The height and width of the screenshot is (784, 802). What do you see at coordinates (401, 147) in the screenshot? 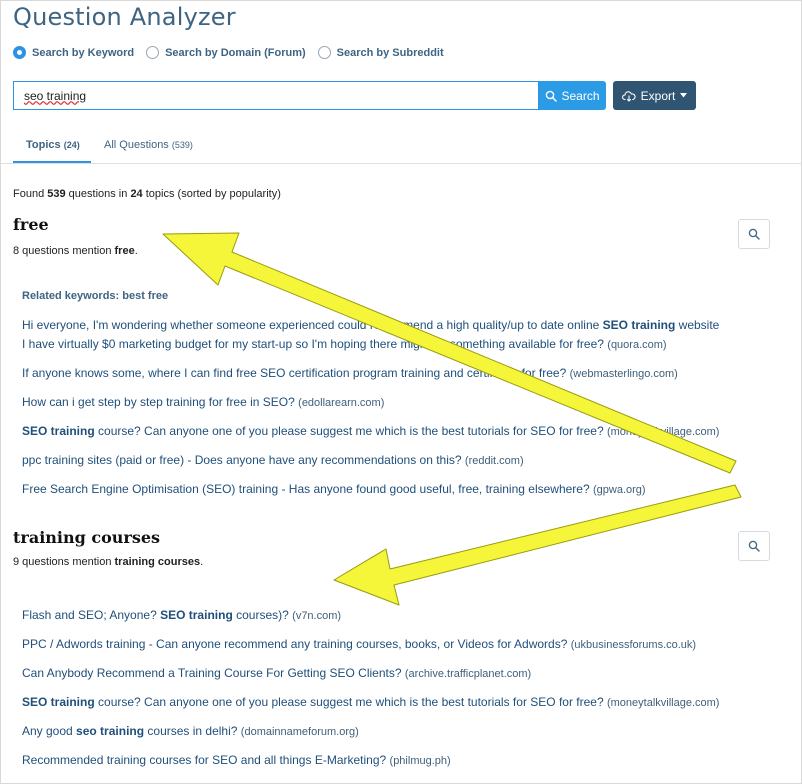
I see `results-tabs: Topics (24) All Questions (539)` at bounding box center [401, 147].